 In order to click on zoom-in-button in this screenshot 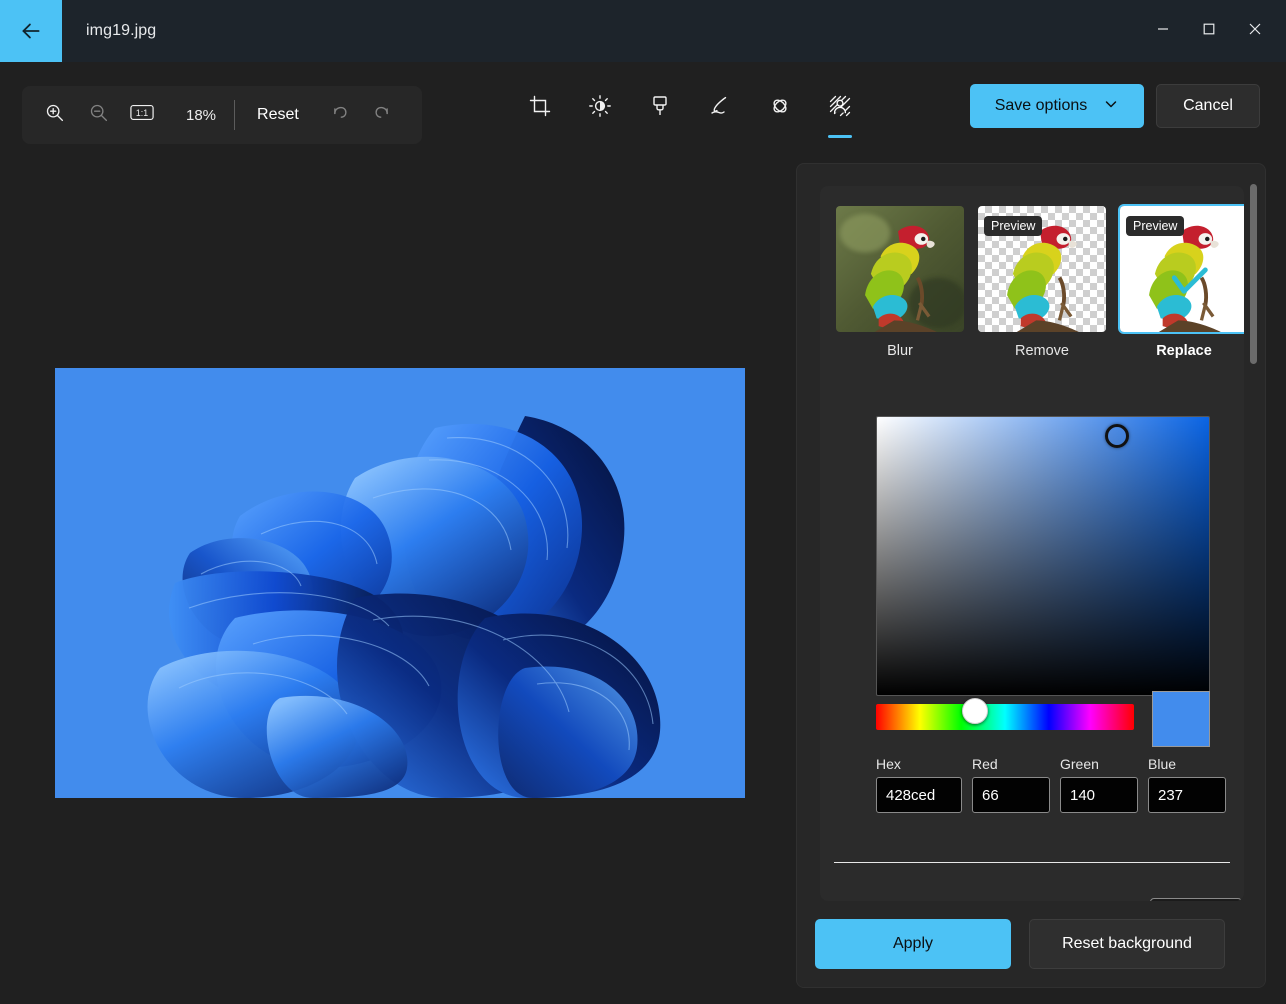, I will do `click(54, 115)`.